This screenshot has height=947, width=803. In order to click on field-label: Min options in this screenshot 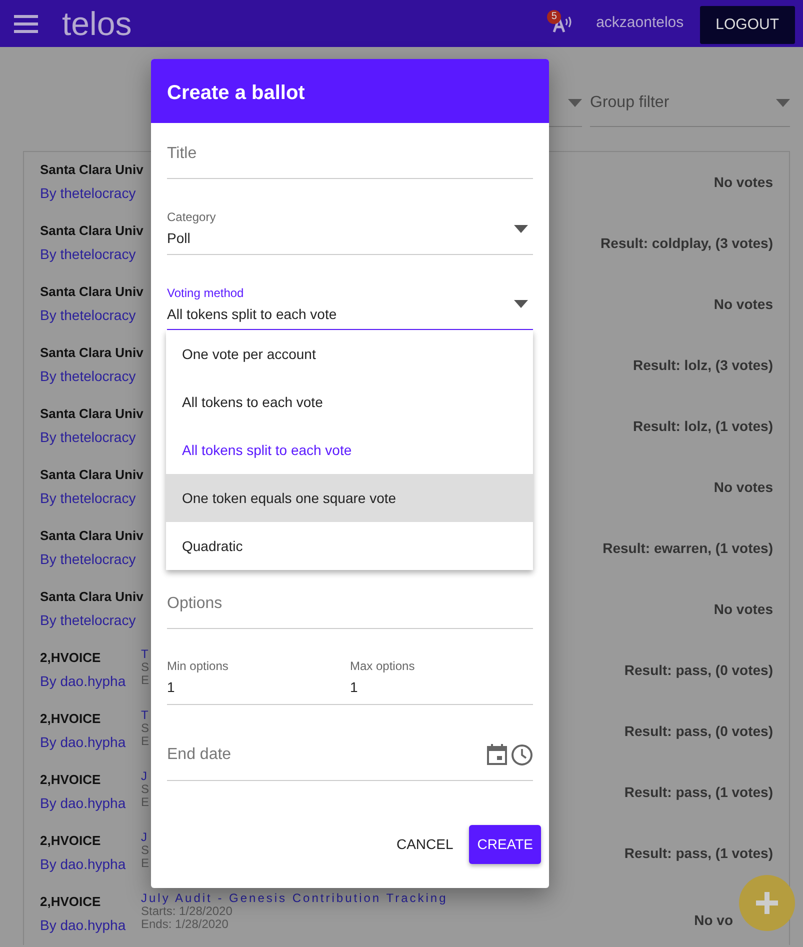, I will do `click(198, 666)`.